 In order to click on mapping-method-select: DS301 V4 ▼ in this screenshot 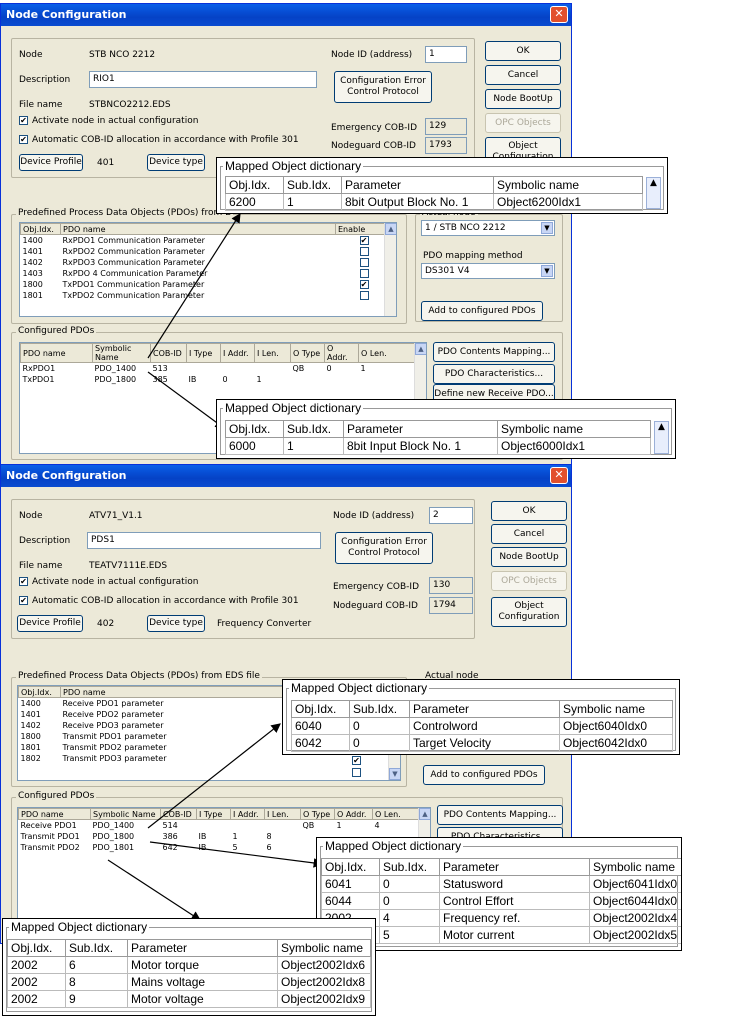, I will do `click(488, 271)`.